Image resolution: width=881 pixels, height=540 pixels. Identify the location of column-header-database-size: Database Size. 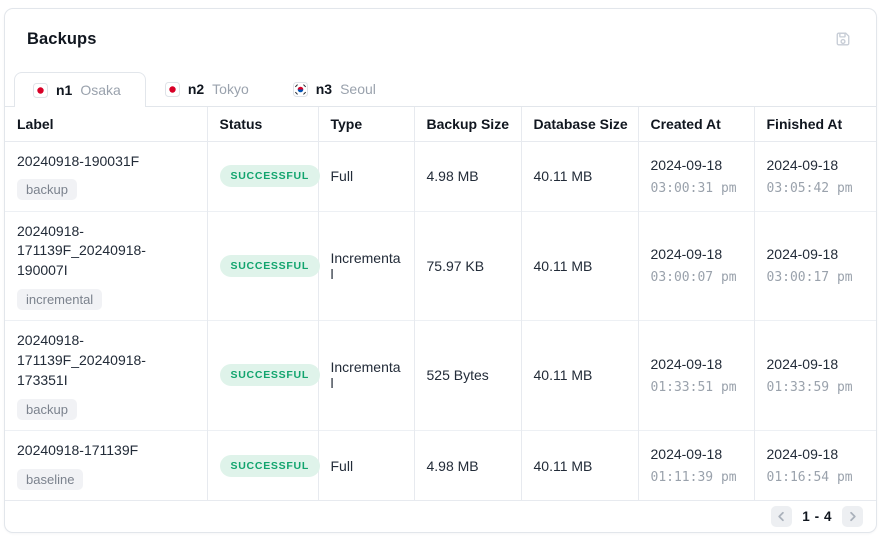
(579, 124).